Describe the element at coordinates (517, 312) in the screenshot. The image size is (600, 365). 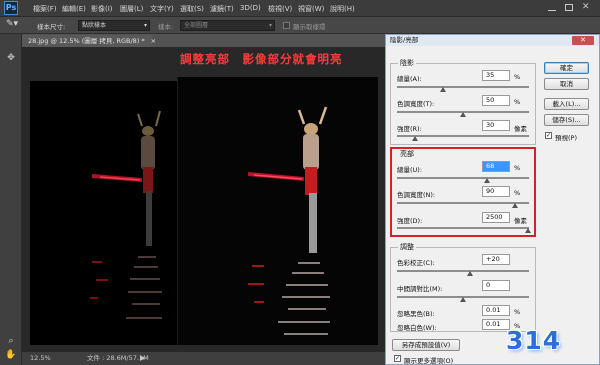
I see `black-clip-unit: %` at that location.